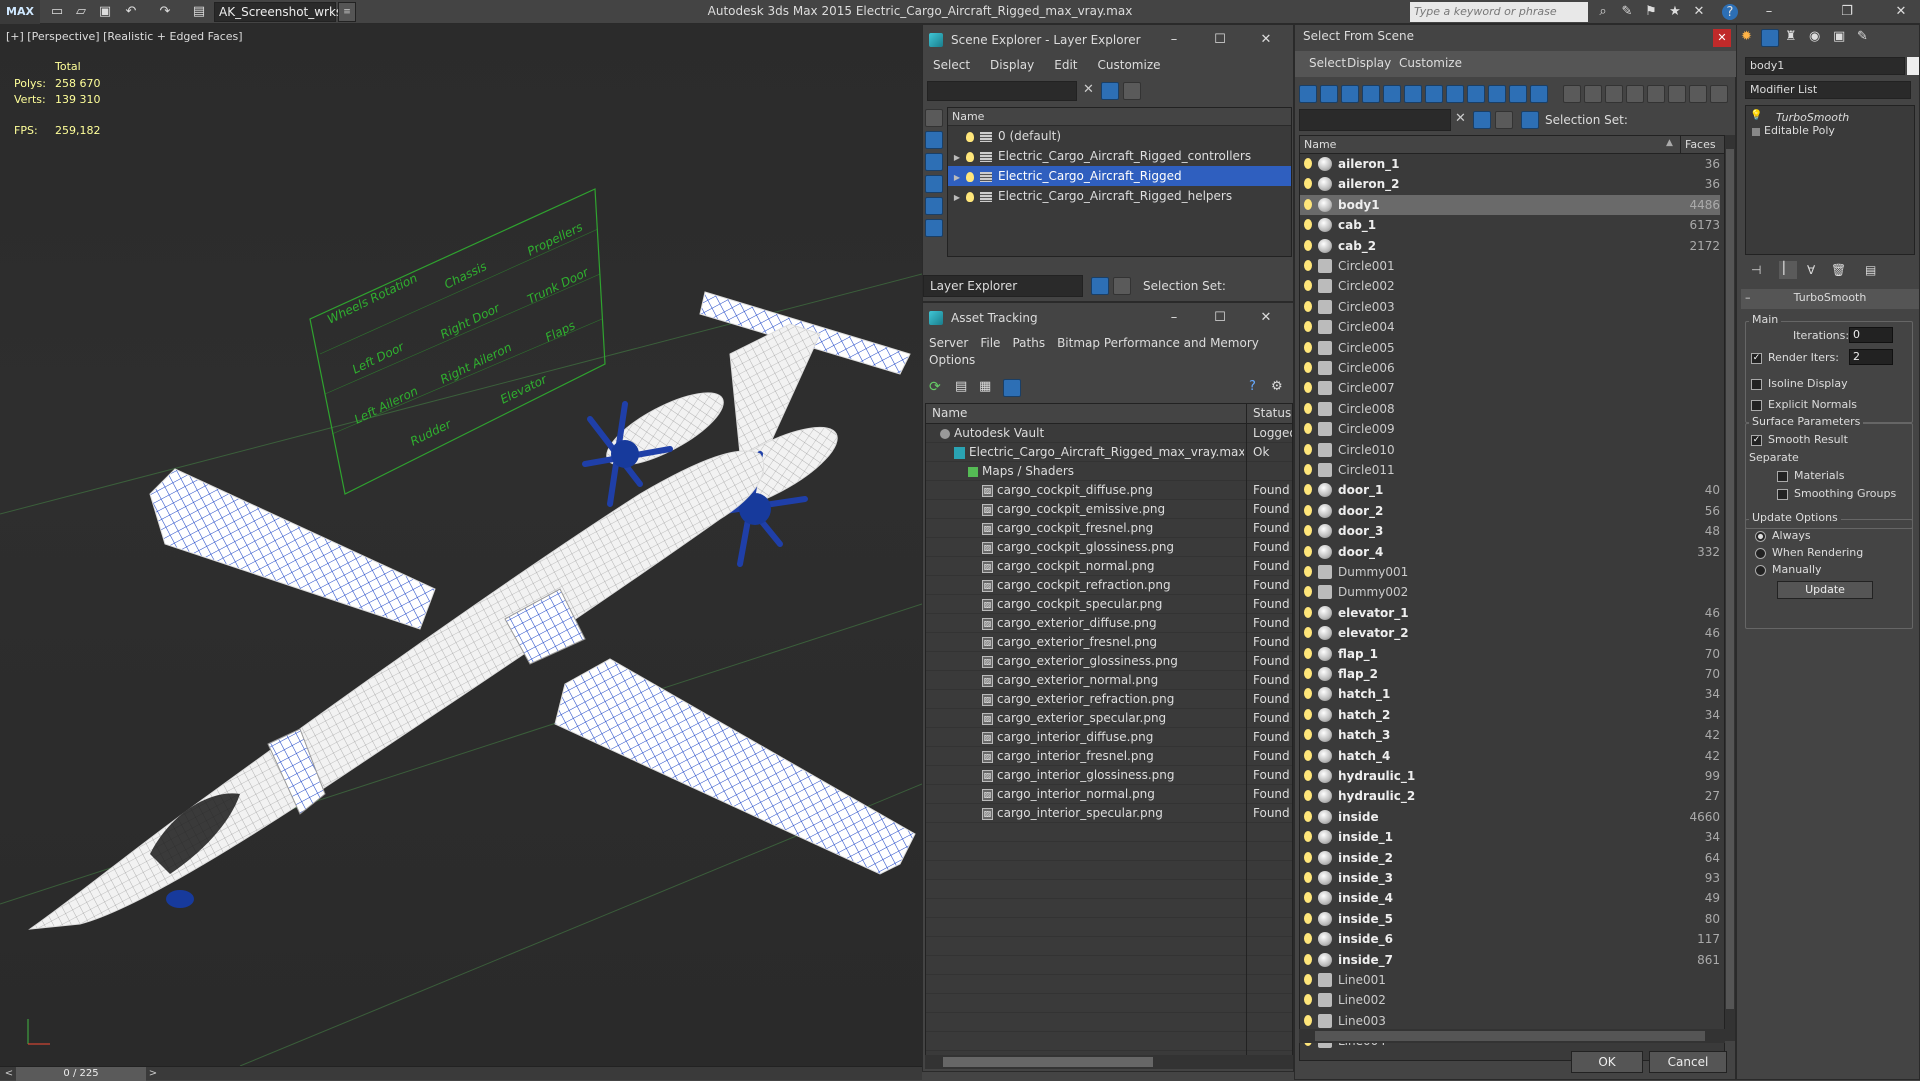 The width and height of the screenshot is (1920, 1081). I want to click on object-row: hydraulic_1 99, so click(1510, 776).